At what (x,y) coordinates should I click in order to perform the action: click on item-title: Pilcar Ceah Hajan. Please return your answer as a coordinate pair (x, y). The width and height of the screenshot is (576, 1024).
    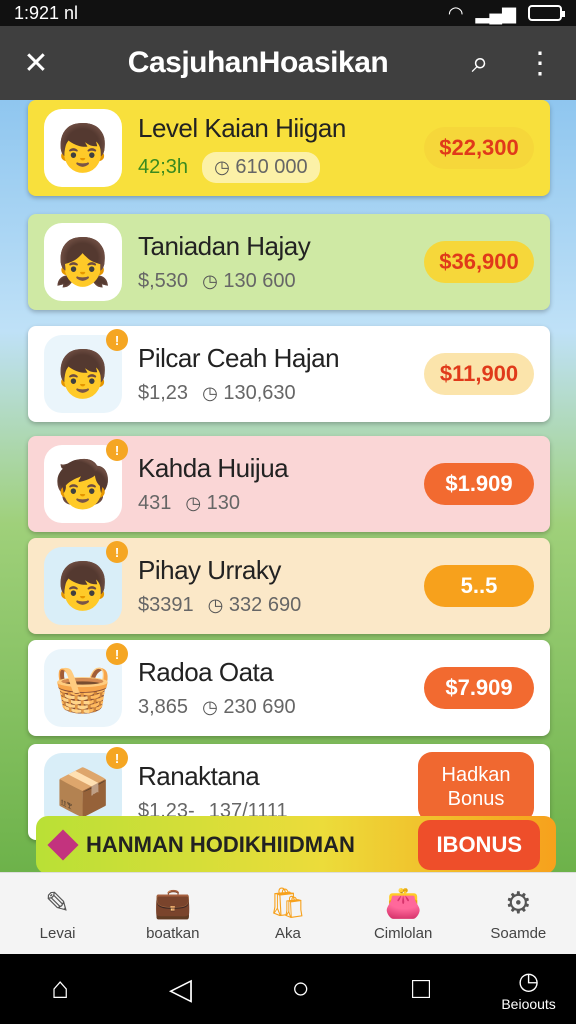
    Looking at the image, I should click on (239, 358).